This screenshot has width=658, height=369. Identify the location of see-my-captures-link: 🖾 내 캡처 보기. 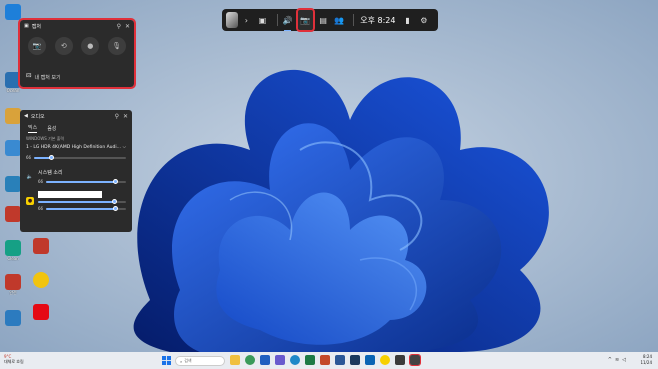
(43, 77).